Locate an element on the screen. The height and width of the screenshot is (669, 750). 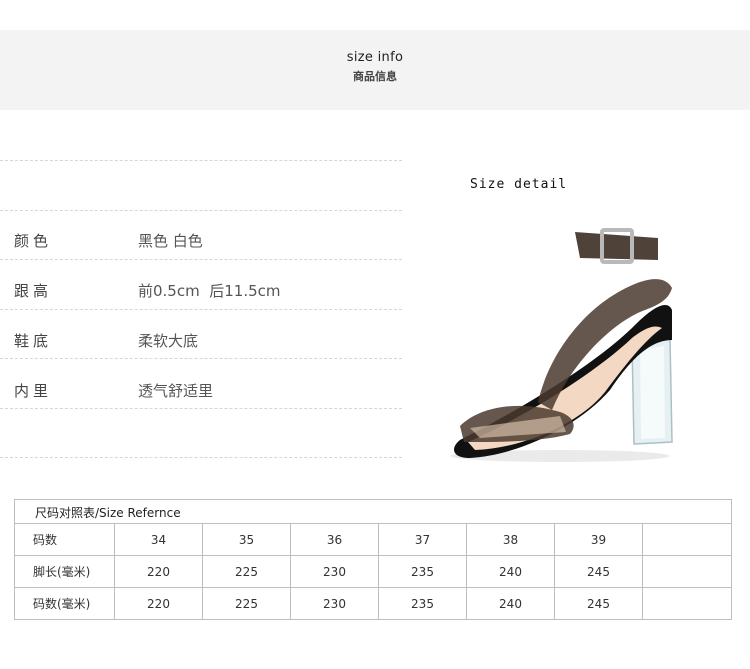
row-label: 码数 is located at coordinates (65, 539).